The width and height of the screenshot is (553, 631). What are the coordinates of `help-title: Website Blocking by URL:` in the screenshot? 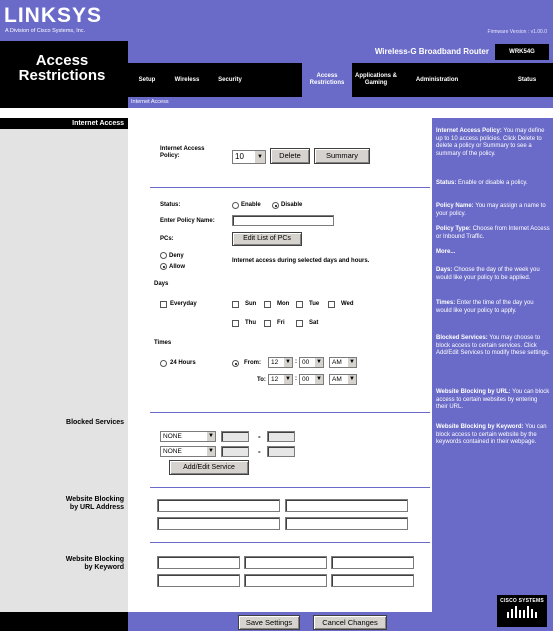 It's located at (473, 392).